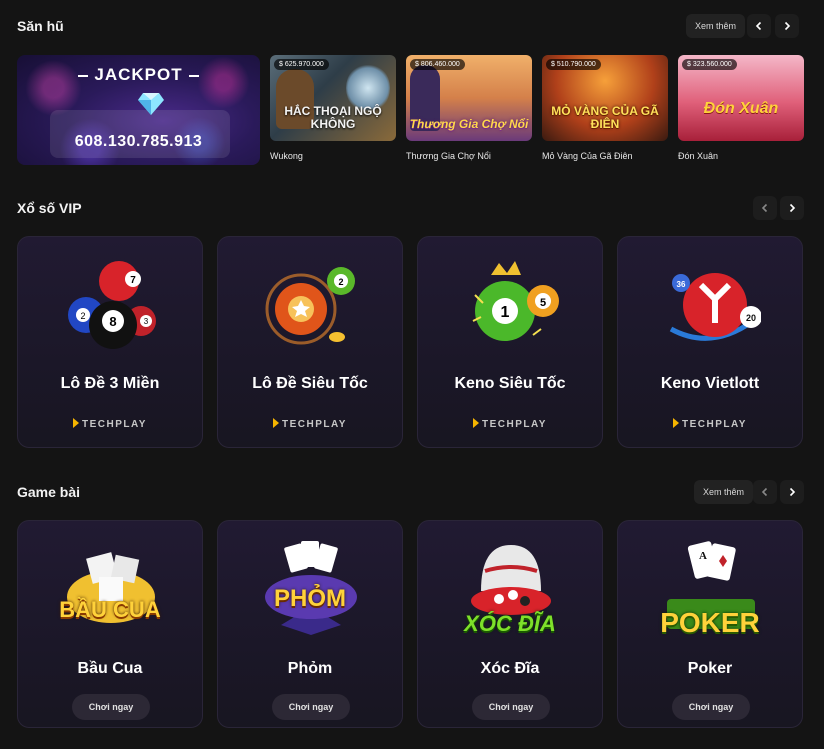 Image resolution: width=824 pixels, height=749 pixels. I want to click on lottery-next-button, so click(792, 208).